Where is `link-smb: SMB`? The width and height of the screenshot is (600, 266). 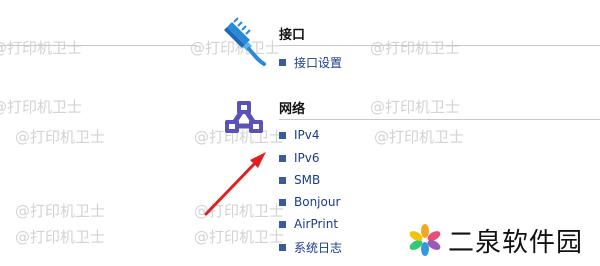 link-smb: SMB is located at coordinates (299, 180).